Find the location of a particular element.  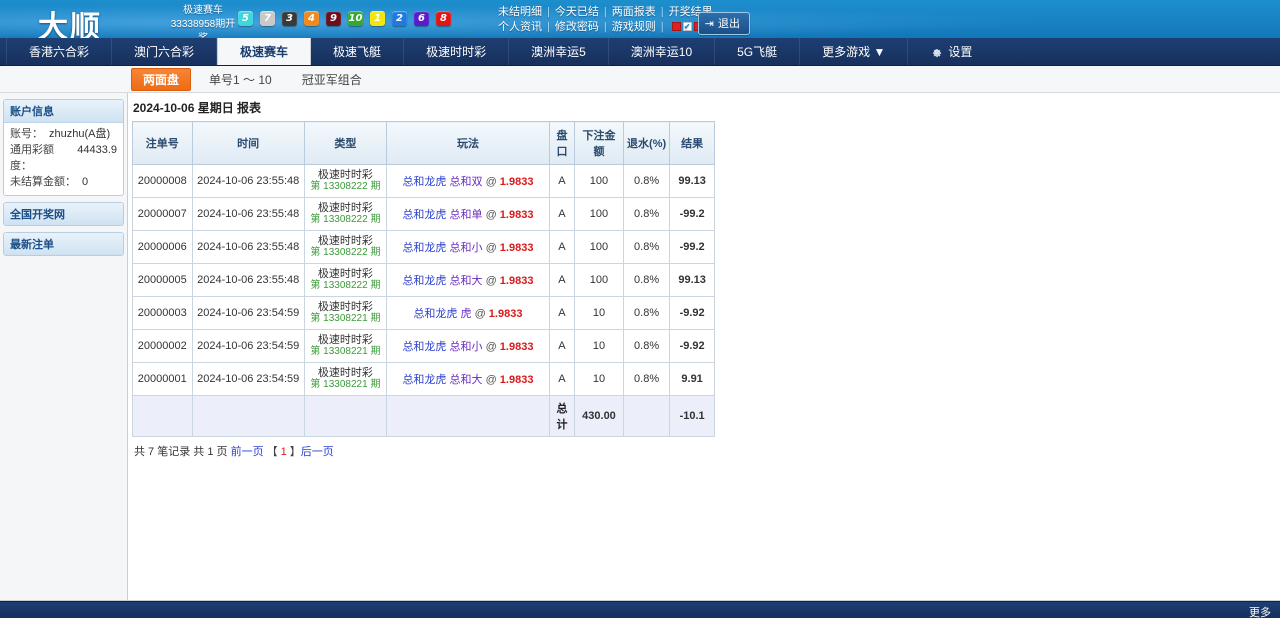

column-header-4: 盘口 is located at coordinates (562, 143).